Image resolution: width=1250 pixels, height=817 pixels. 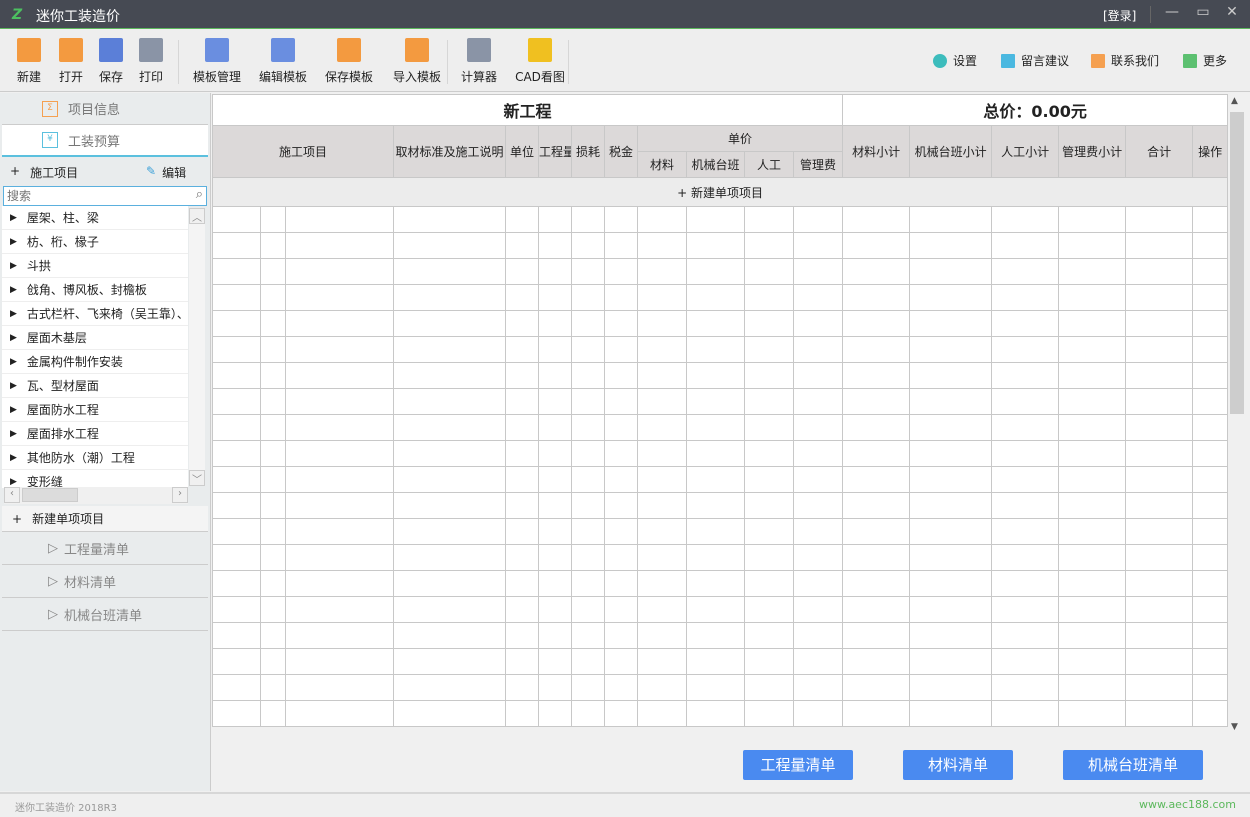 I want to click on close-icon: ✕, so click(x=1232, y=12).